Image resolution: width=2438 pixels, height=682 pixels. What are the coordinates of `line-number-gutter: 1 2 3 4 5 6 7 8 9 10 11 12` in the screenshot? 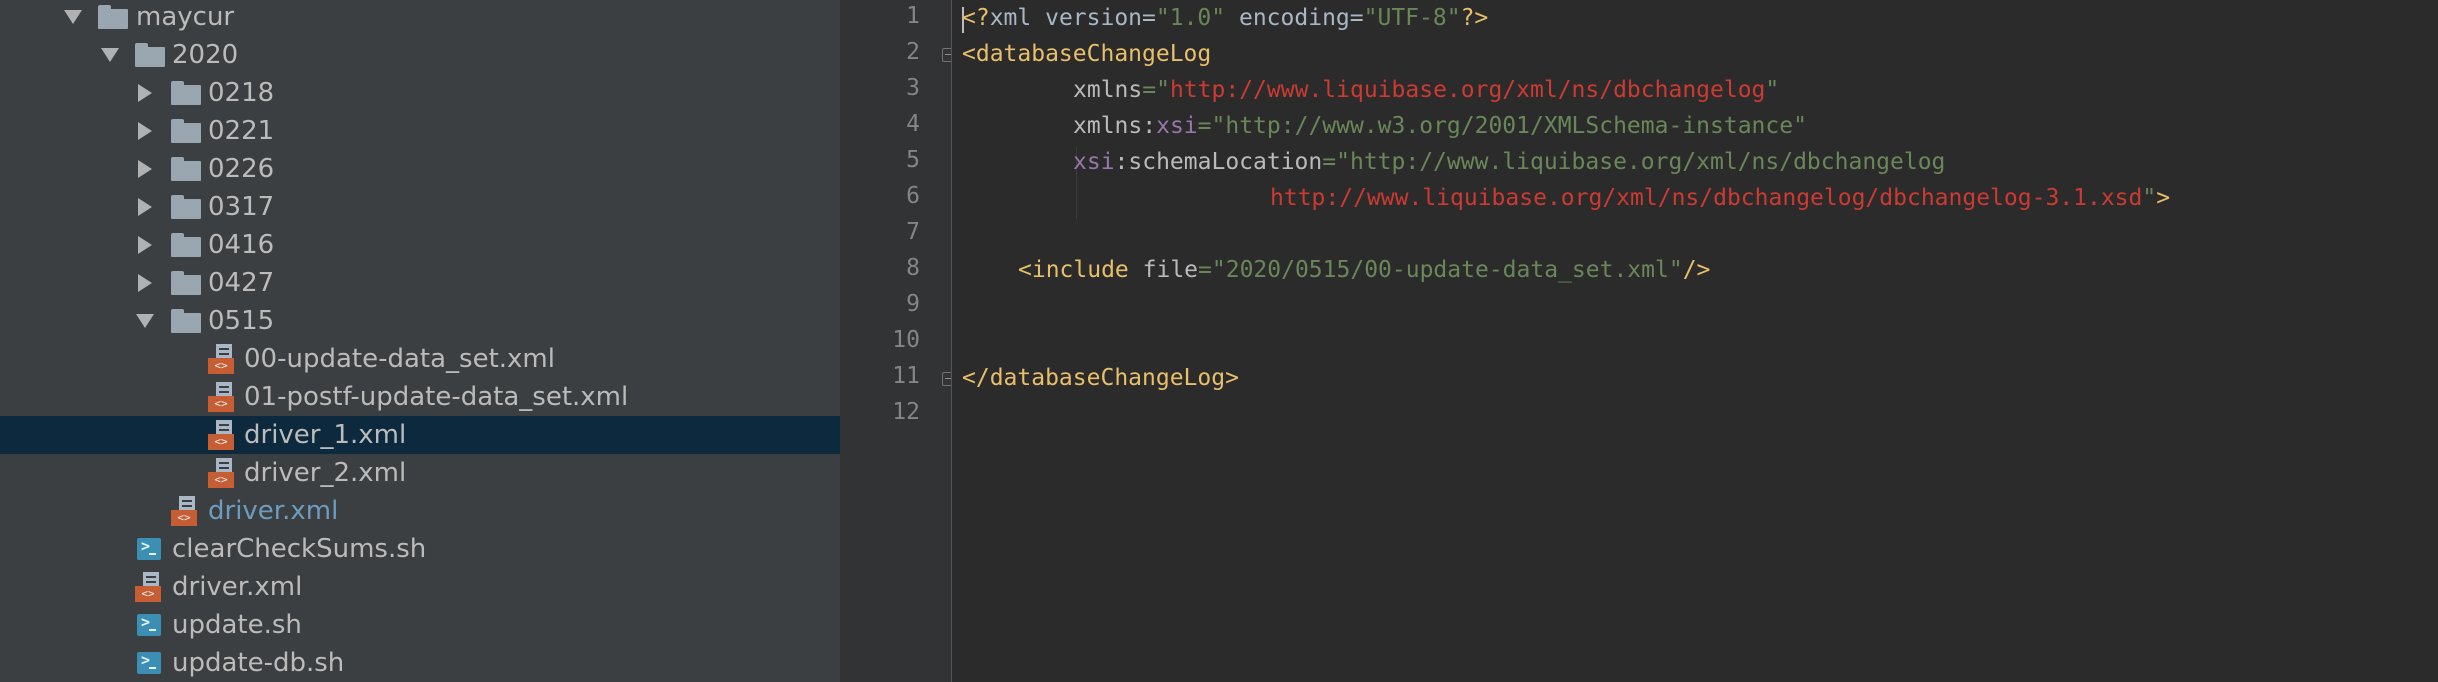 It's located at (898, 341).